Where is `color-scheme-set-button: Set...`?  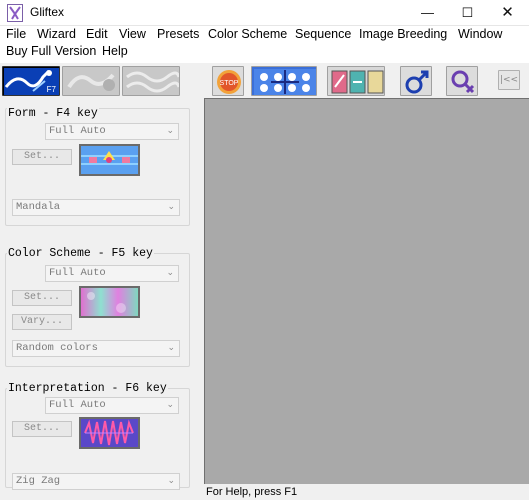 color-scheme-set-button: Set... is located at coordinates (42, 298).